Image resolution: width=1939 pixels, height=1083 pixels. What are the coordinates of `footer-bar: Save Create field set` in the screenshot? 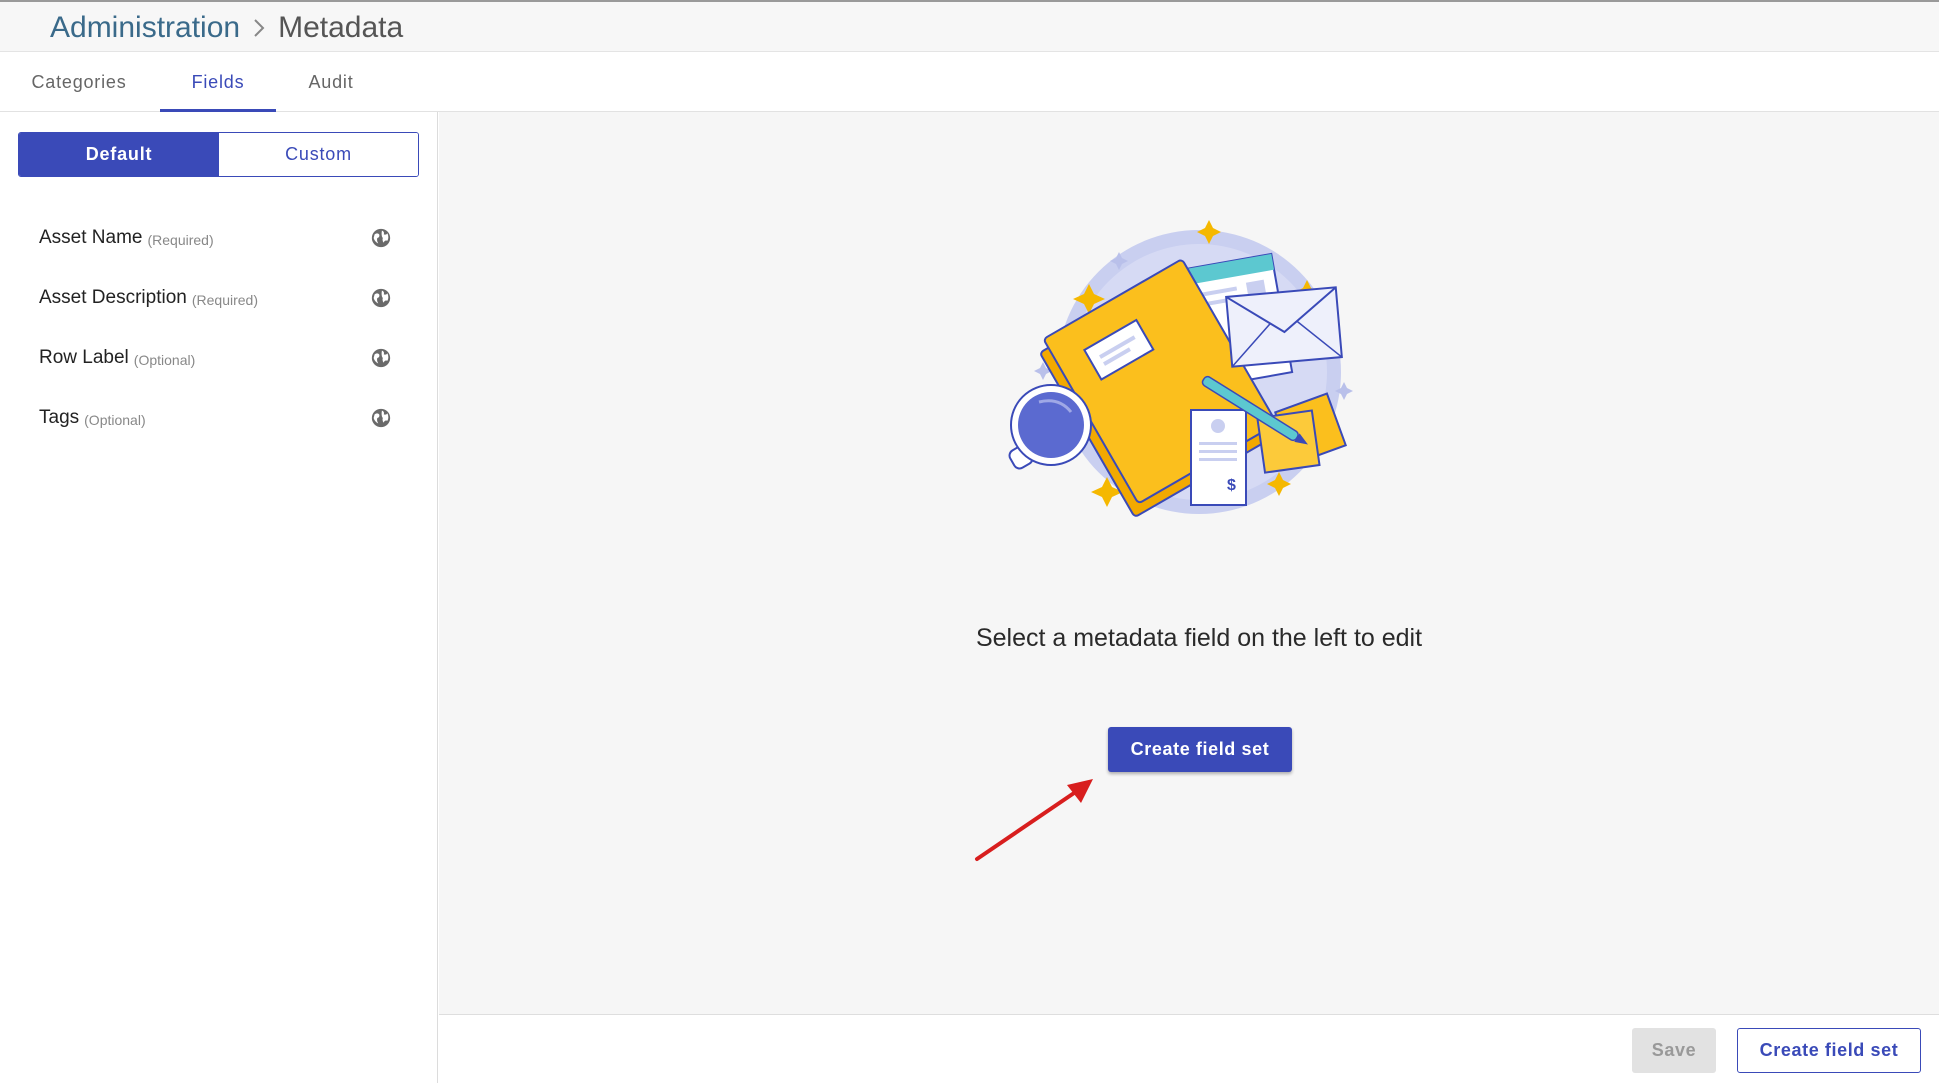 It's located at (1189, 1048).